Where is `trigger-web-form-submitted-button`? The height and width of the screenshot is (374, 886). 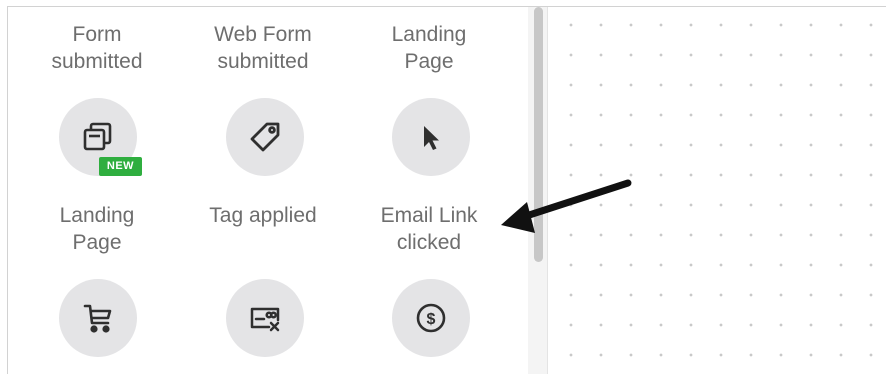 trigger-web-form-submitted-button is located at coordinates (265, 137).